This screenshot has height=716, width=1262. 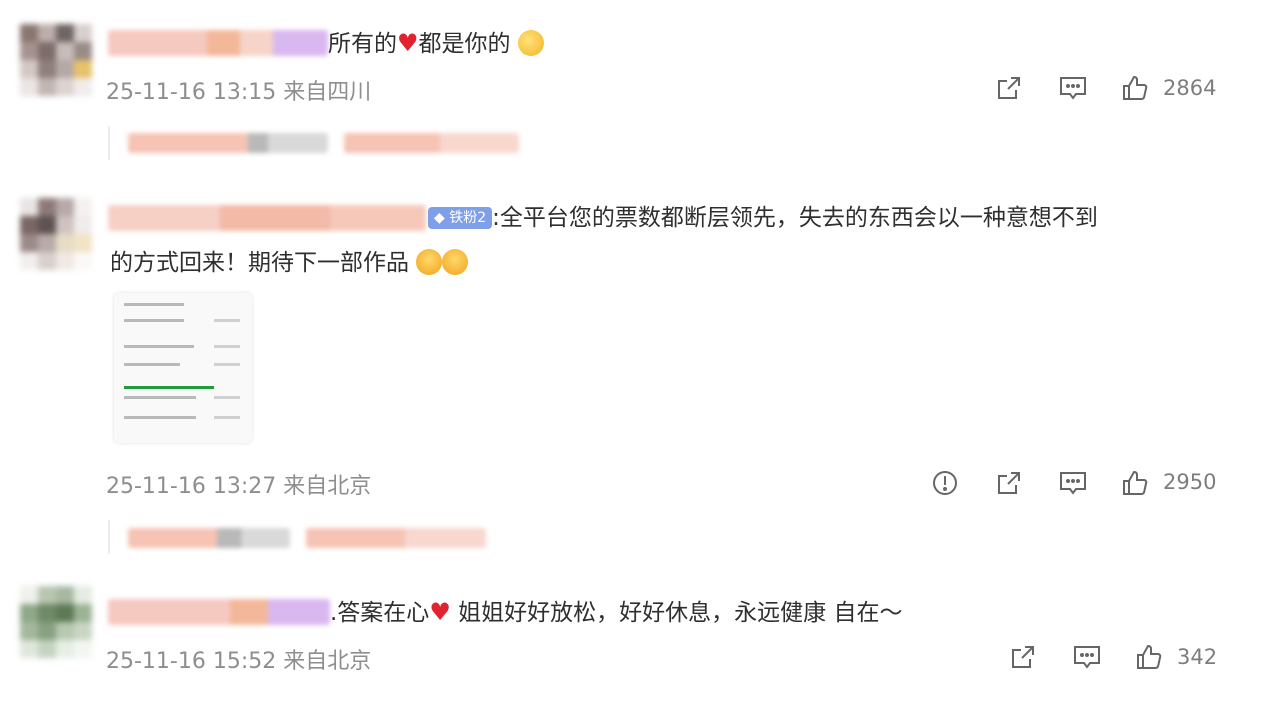 What do you see at coordinates (763, 218) in the screenshot?
I see `comment-text: ◆ 铁粉2:全平台您的票数都断层领先，失去的东西会以一种意想不到` at bounding box center [763, 218].